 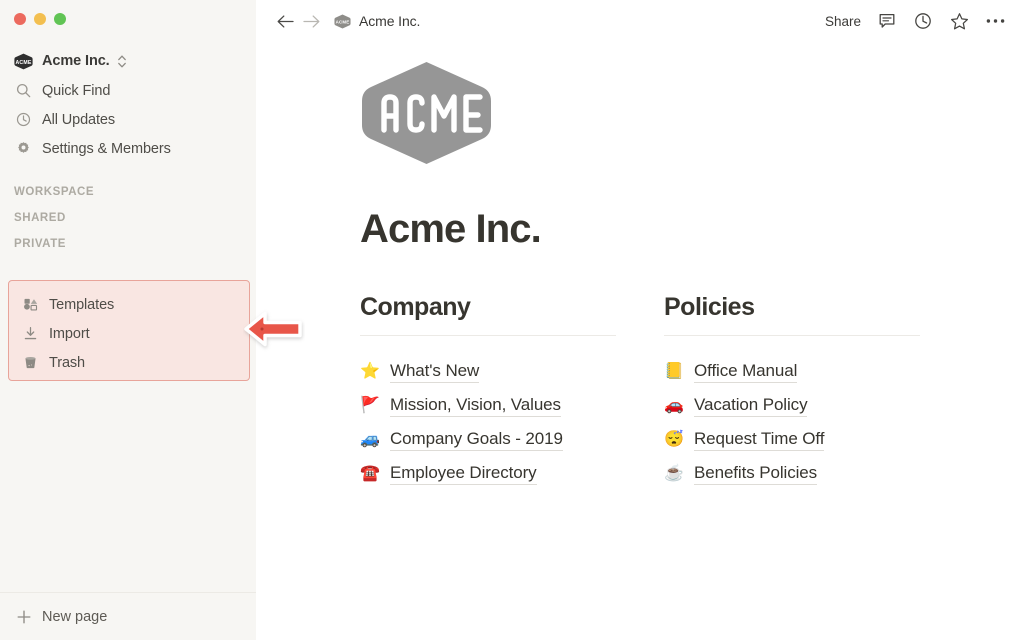 What do you see at coordinates (285, 21) in the screenshot?
I see `back-button` at bounding box center [285, 21].